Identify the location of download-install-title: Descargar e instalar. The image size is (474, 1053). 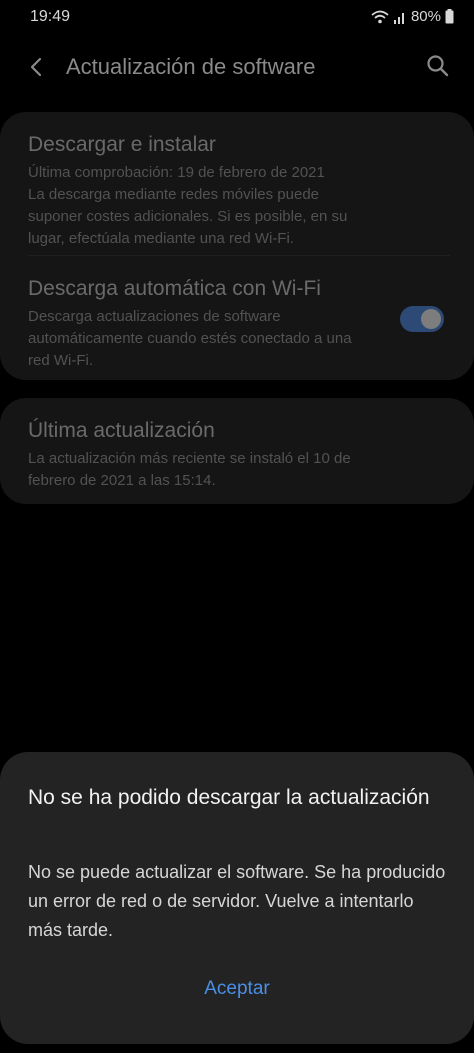
(122, 144).